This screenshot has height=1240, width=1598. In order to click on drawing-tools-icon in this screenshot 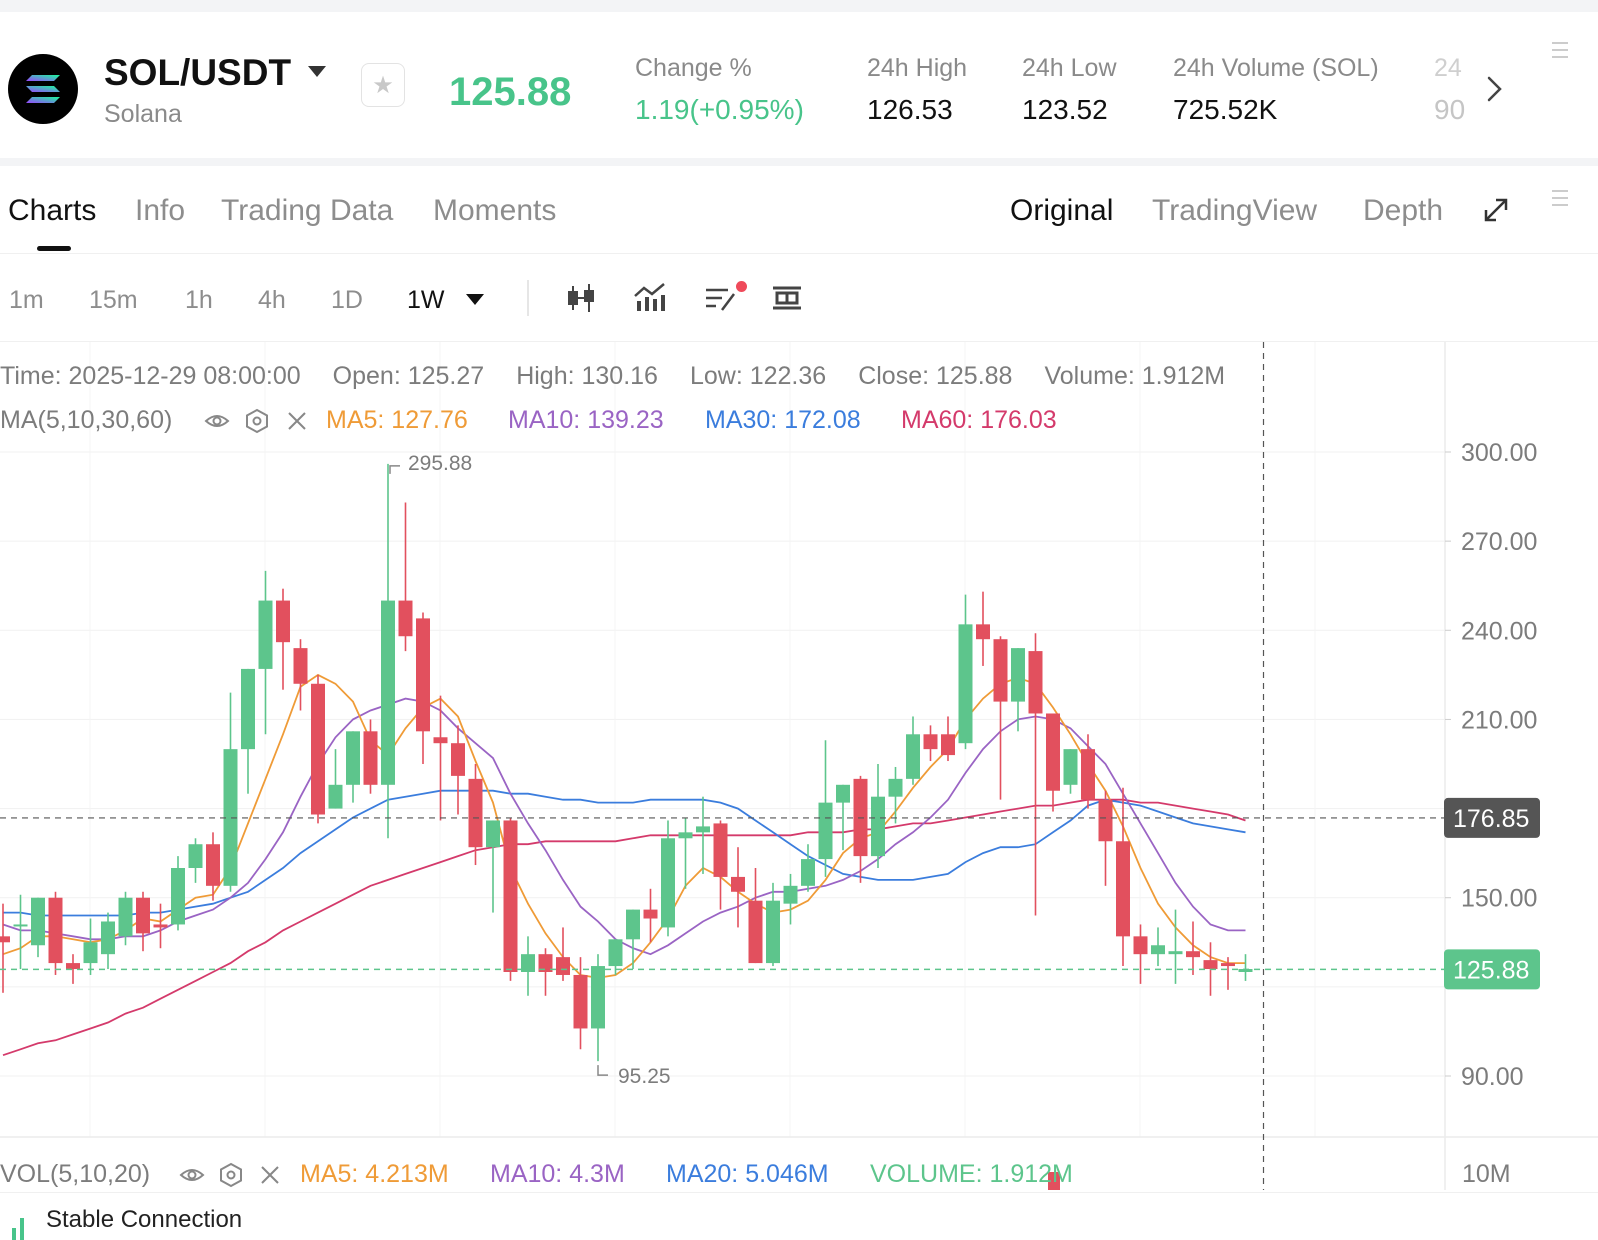, I will do `click(720, 298)`.